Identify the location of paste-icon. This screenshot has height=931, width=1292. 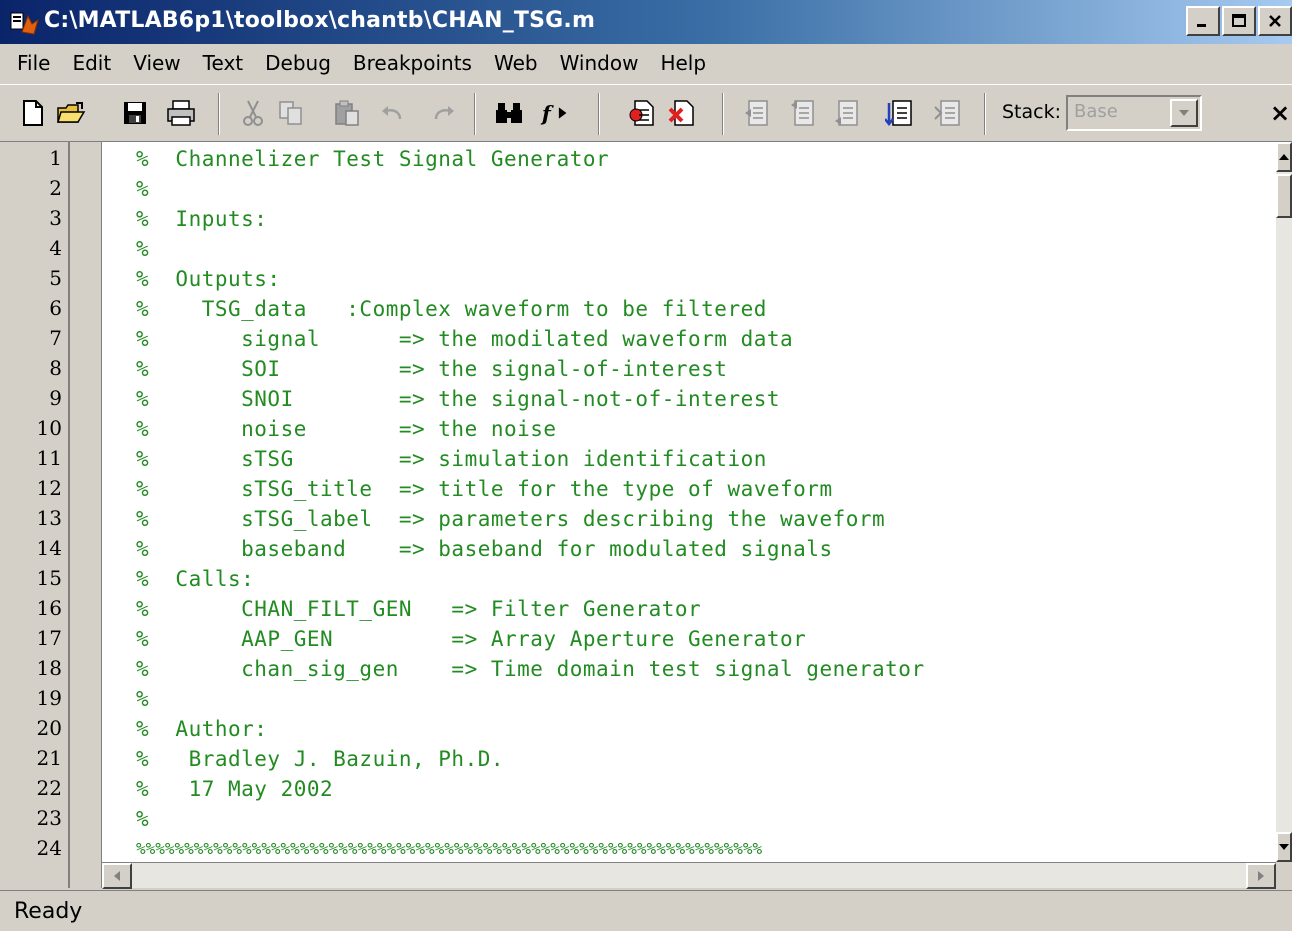
(347, 113).